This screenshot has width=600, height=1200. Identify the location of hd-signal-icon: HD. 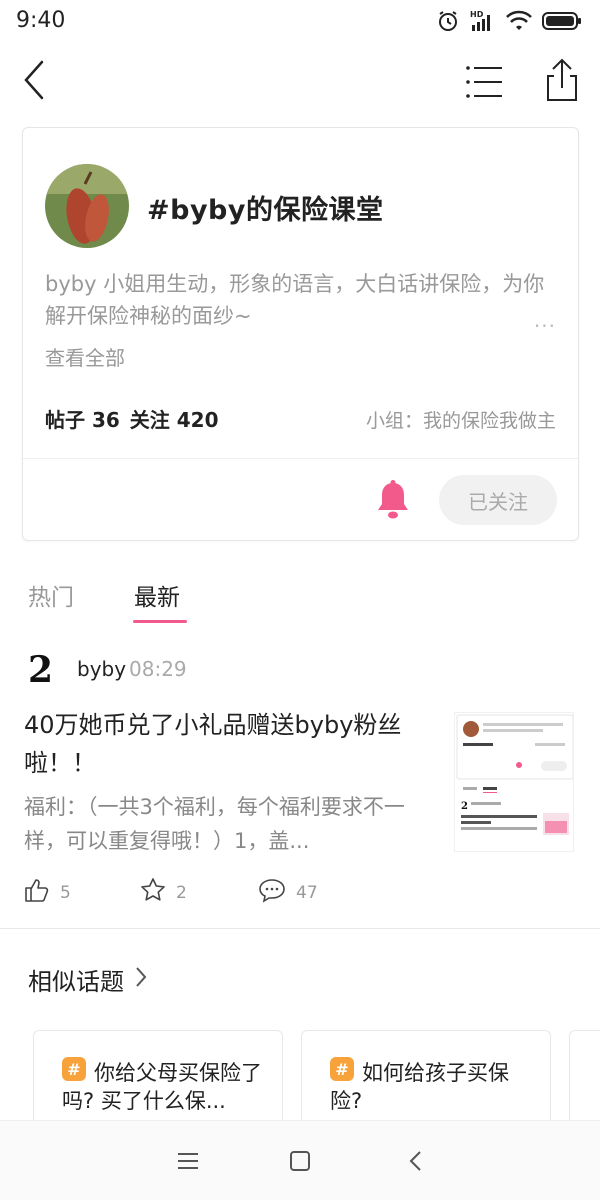
(483, 21).